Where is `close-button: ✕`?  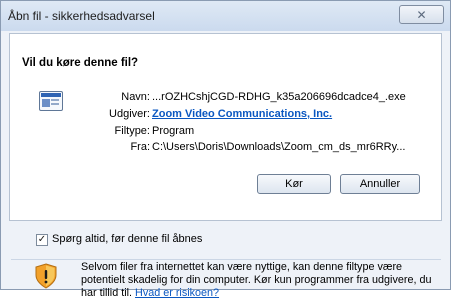
close-button: ✕ is located at coordinates (421, 14).